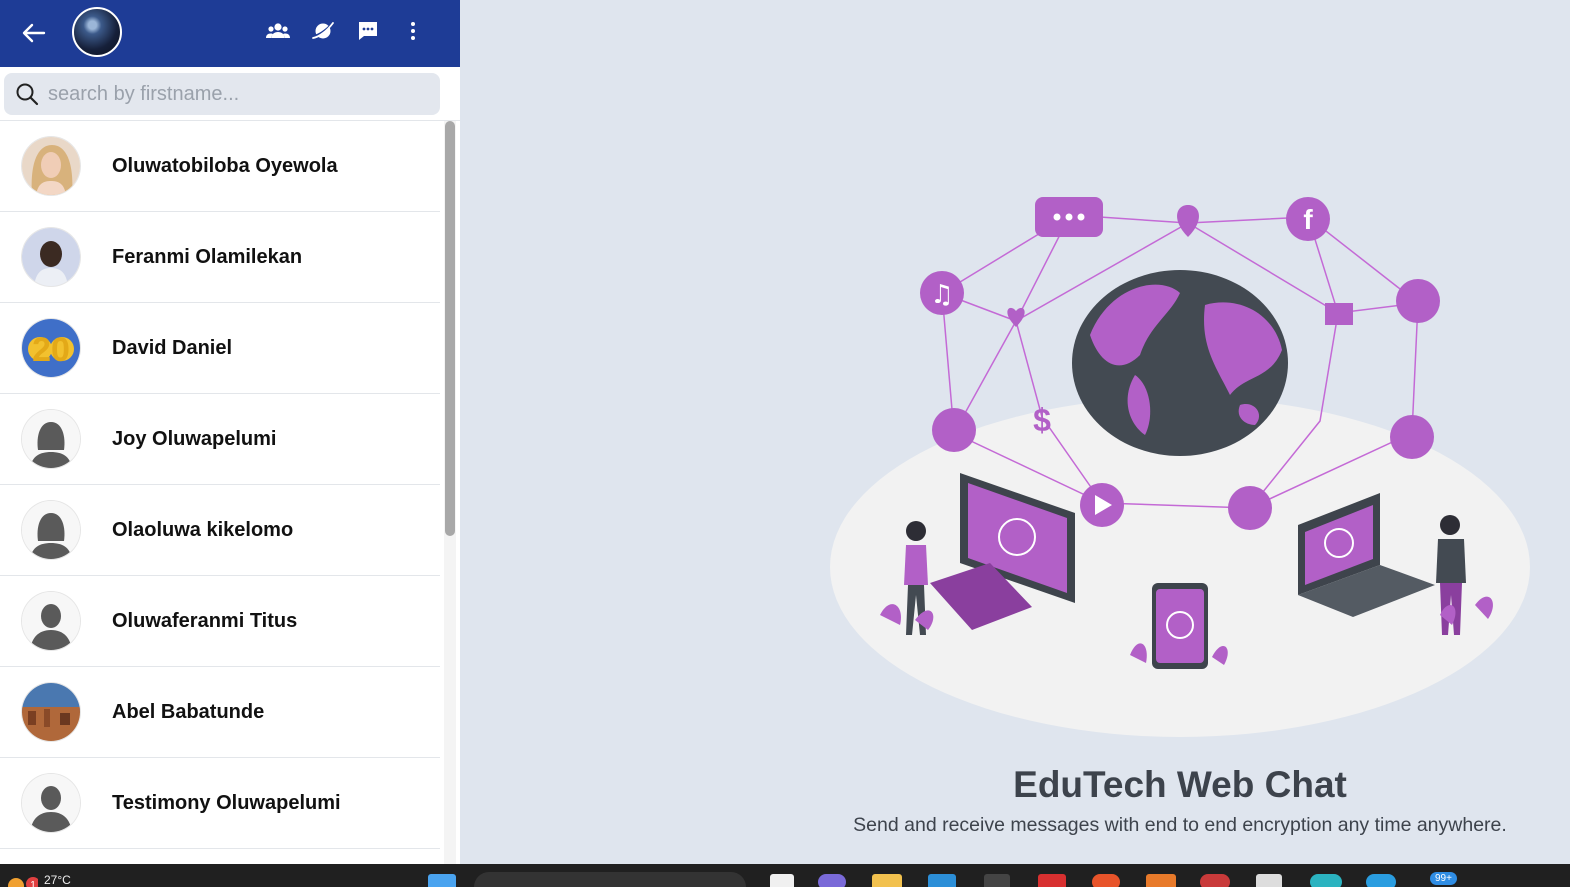 The height and width of the screenshot is (887, 1570). Describe the element at coordinates (1443, 878) in the screenshot. I see `notifications-badge: 99+` at that location.